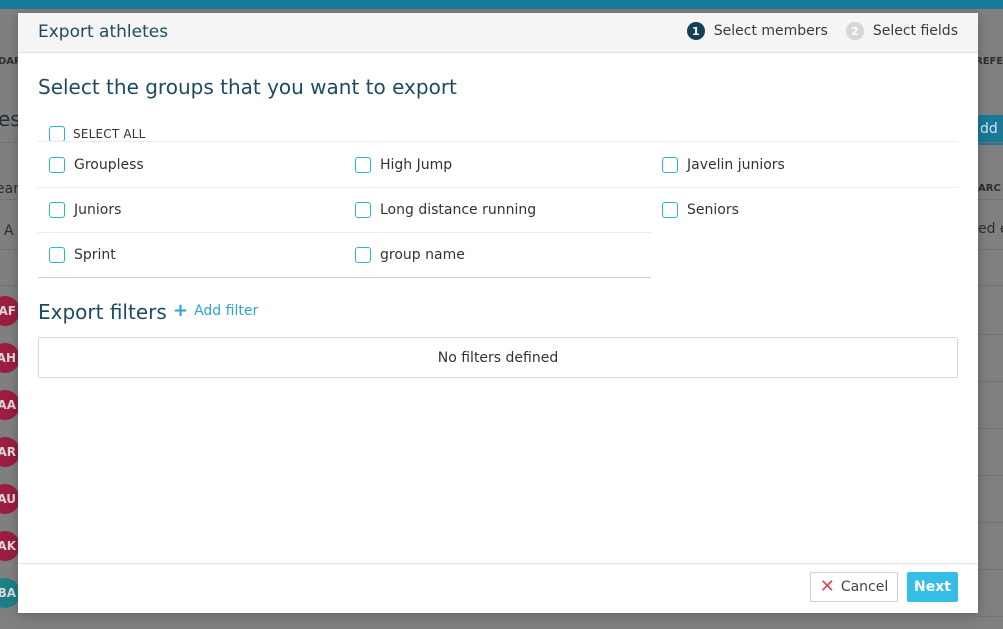  I want to click on step-select-members: 1 Select members, so click(757, 31).